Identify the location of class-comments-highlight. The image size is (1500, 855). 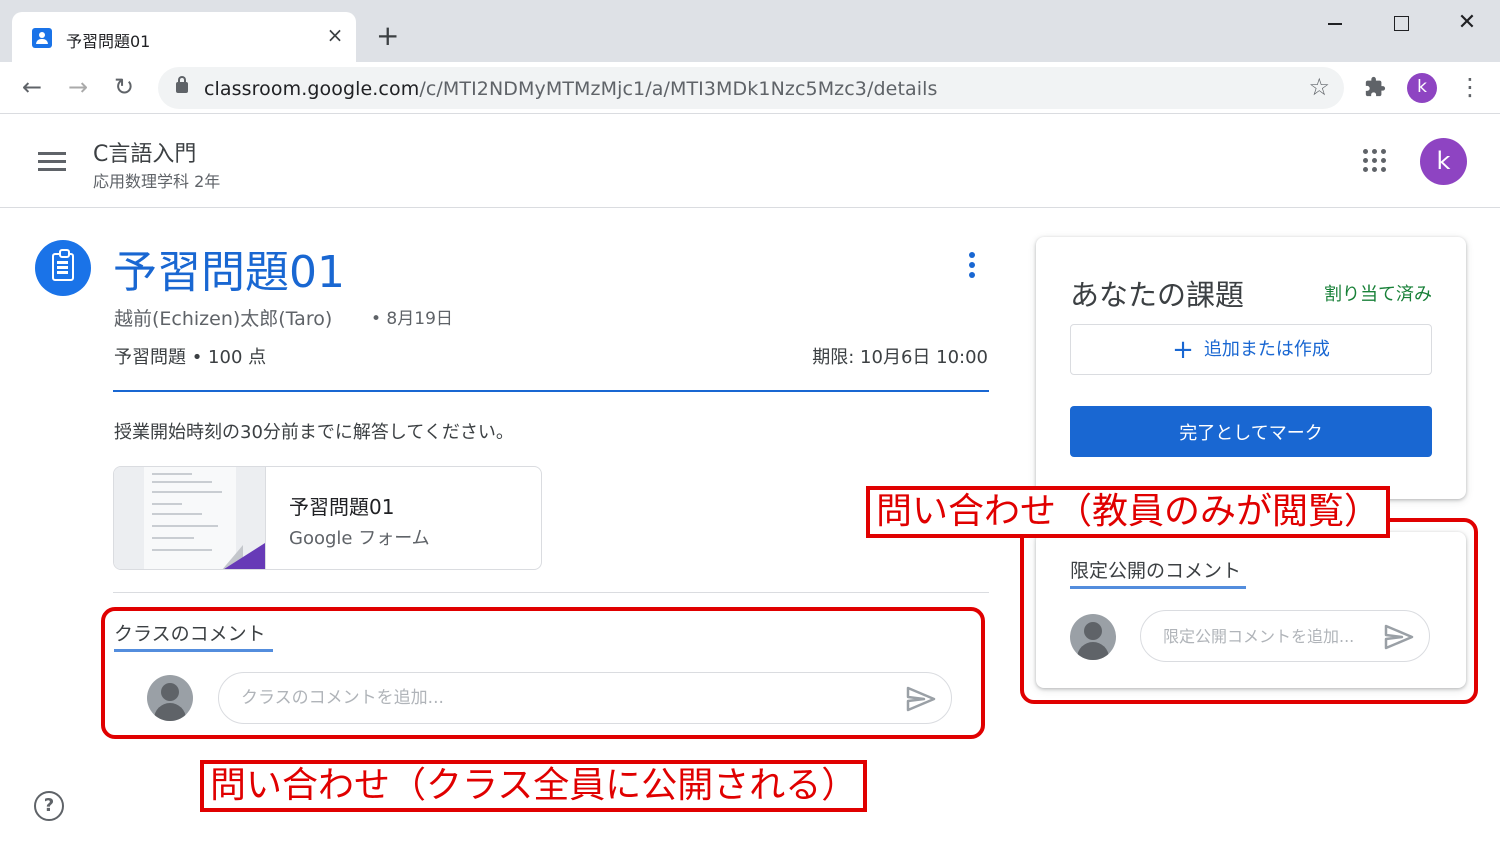
(543, 673).